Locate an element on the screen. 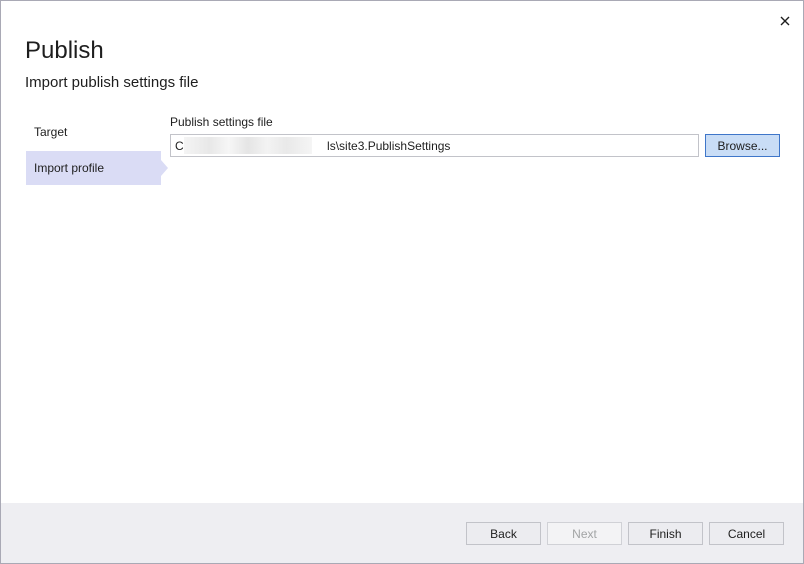 This screenshot has width=804, height=564. dialog-footer: Back Next Finish Cancel is located at coordinates (402, 533).